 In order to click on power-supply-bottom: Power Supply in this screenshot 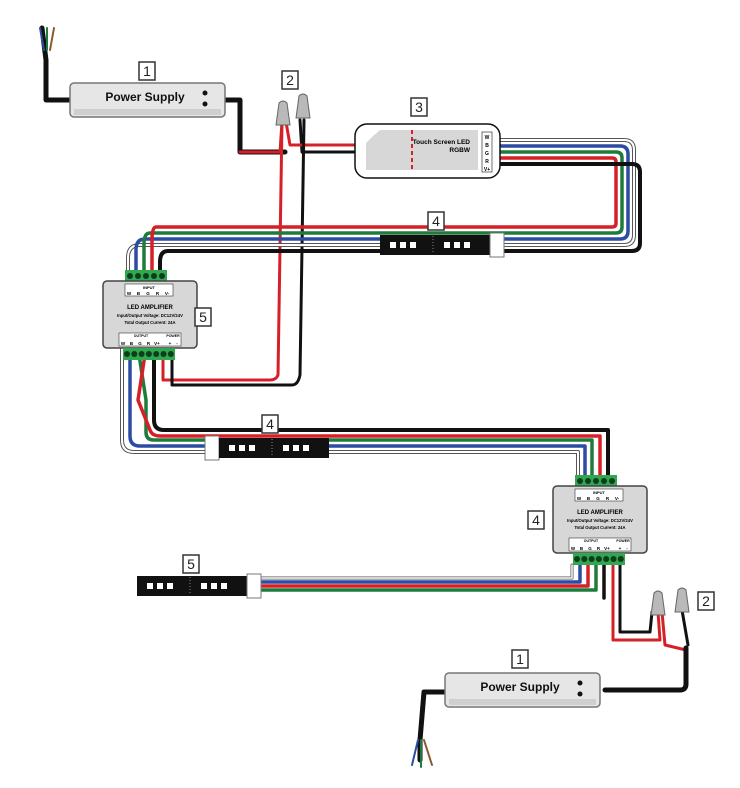, I will do `click(522, 690)`.